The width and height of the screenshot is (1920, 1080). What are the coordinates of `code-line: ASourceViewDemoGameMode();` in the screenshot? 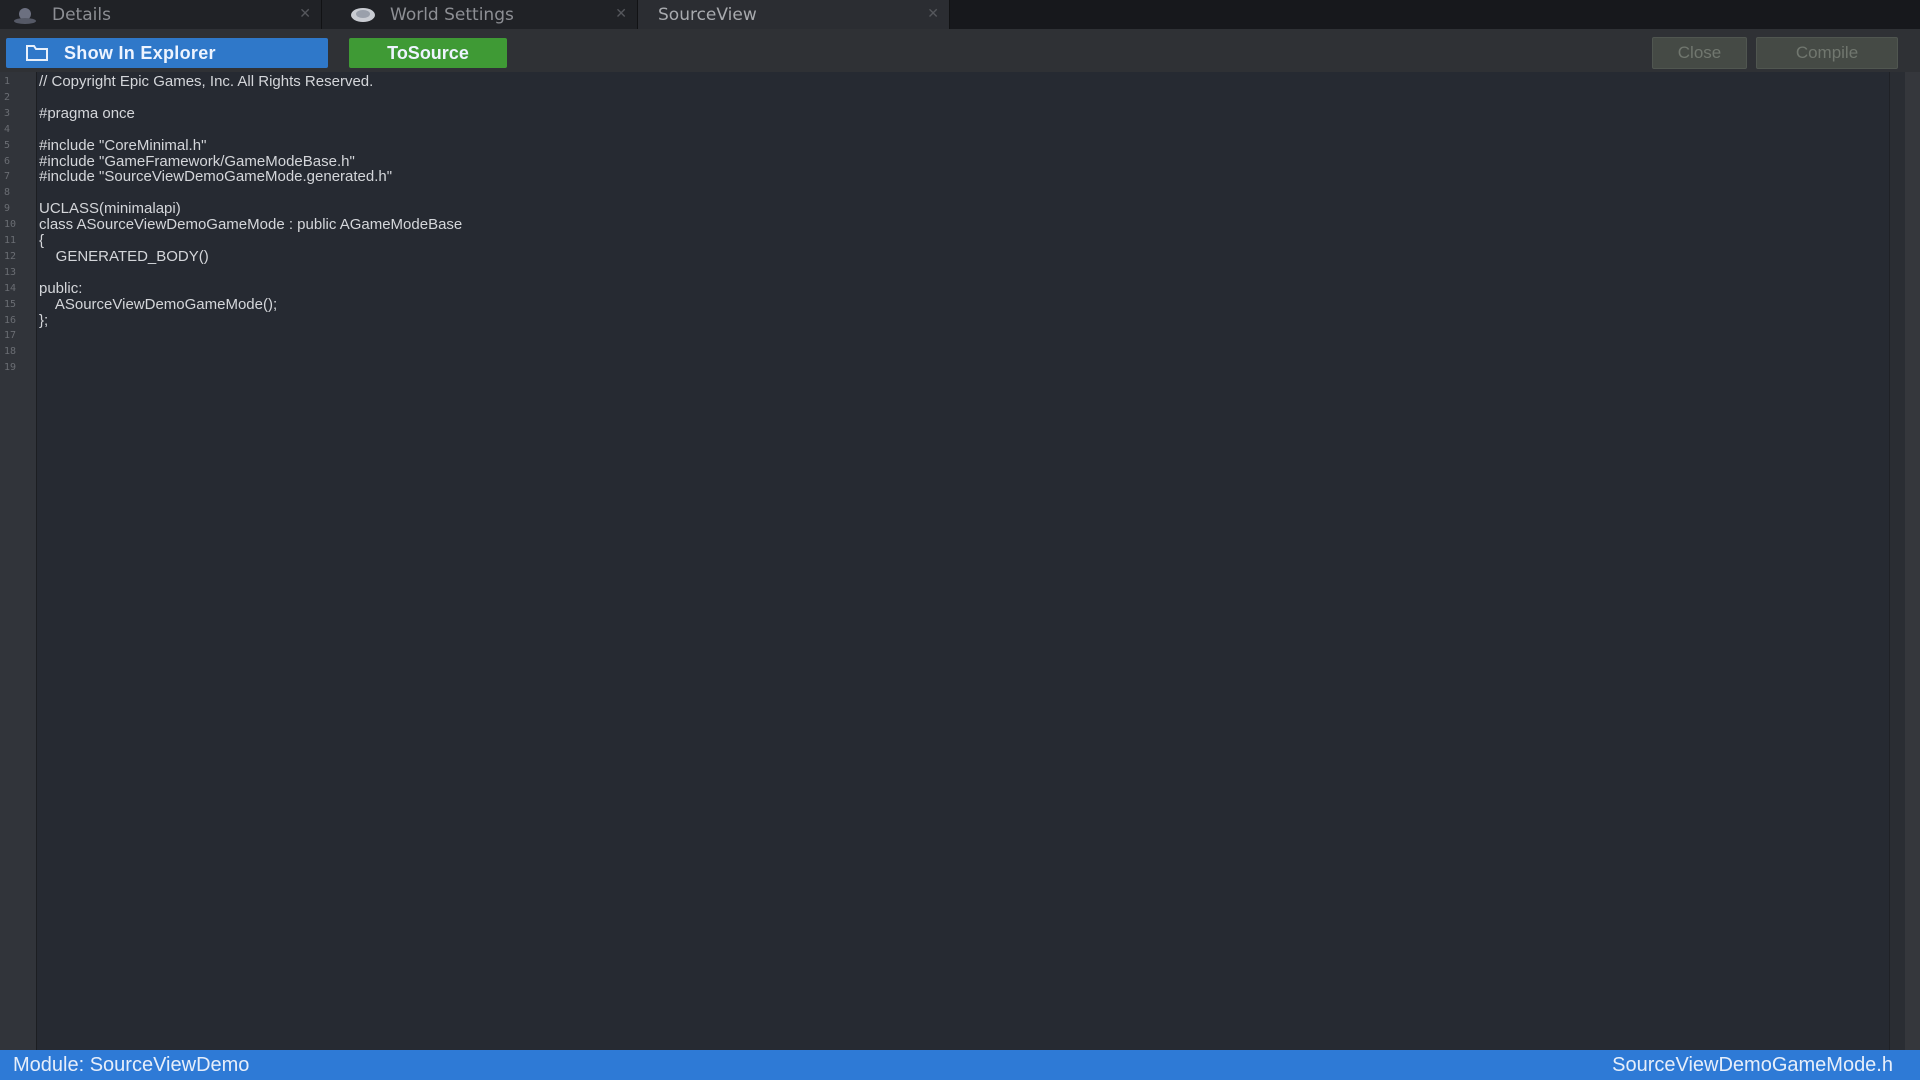 It's located at (158, 304).